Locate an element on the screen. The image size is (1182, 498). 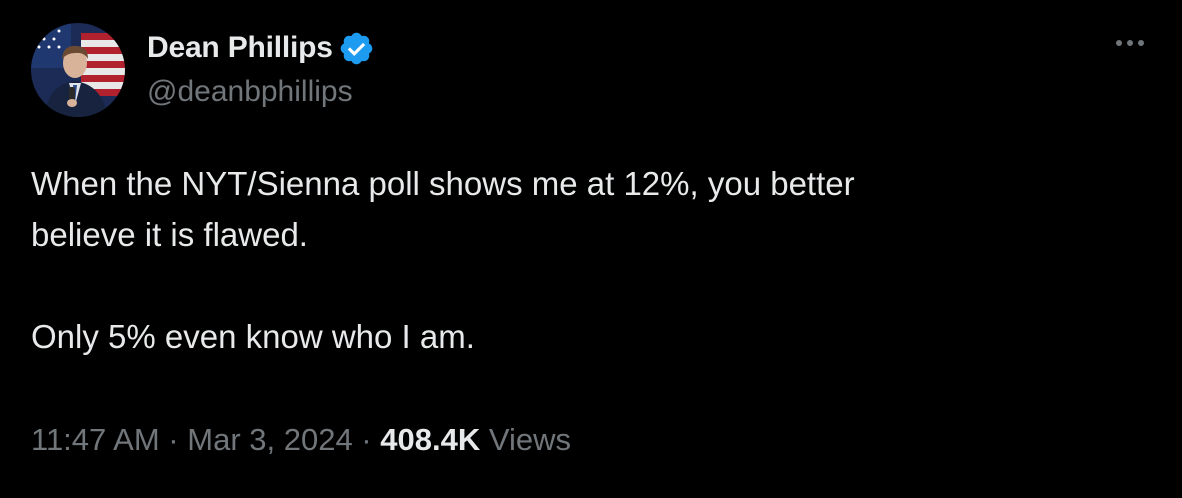
more-options-icon is located at coordinates (1130, 43).